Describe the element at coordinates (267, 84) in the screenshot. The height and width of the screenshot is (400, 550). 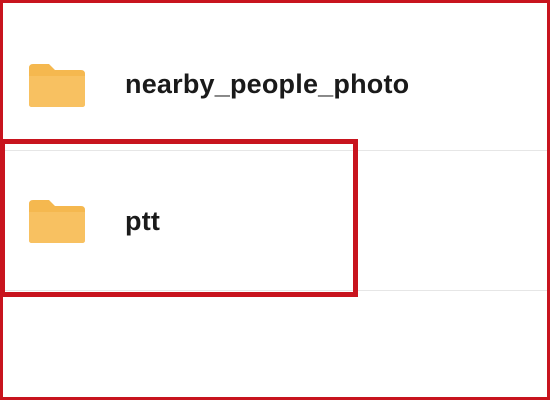
I see `folder-name: nearby_people_photo` at that location.